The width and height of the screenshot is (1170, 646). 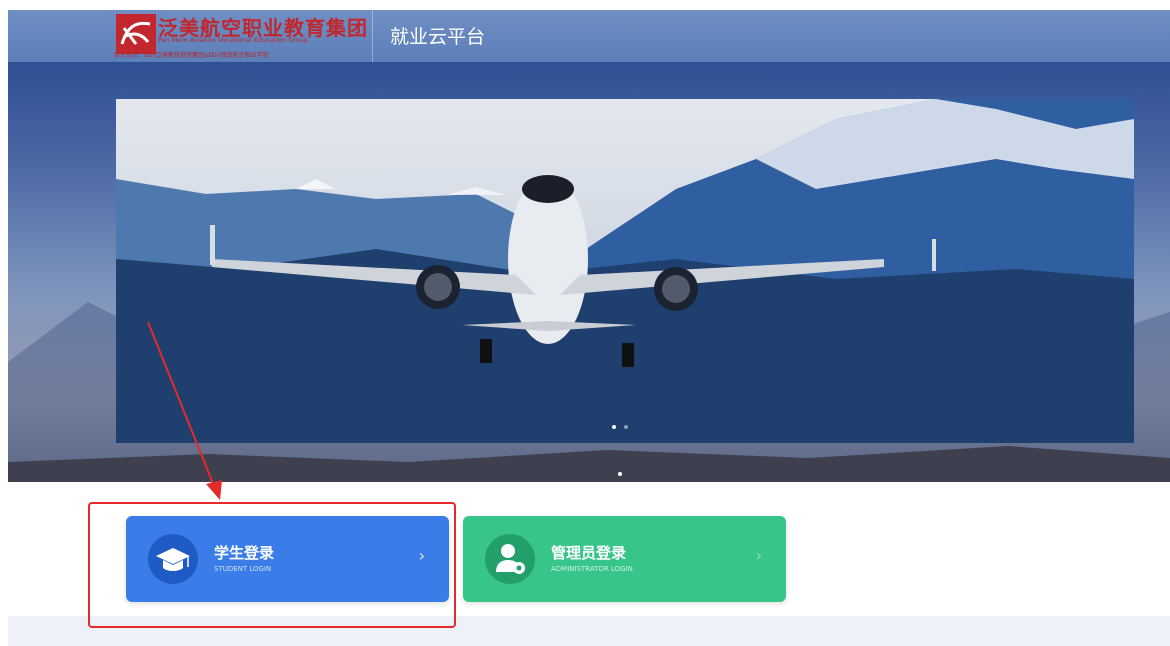 I want to click on admin-login-subtitle: ADMINISTRATOR LOGIN, so click(x=592, y=569).